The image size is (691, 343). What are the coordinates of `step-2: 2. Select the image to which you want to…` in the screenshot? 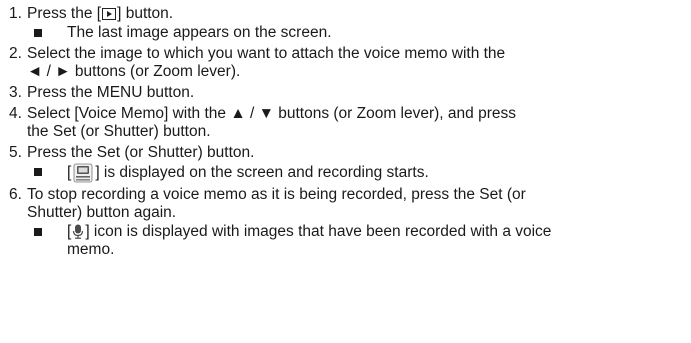 It's located at (345, 63).